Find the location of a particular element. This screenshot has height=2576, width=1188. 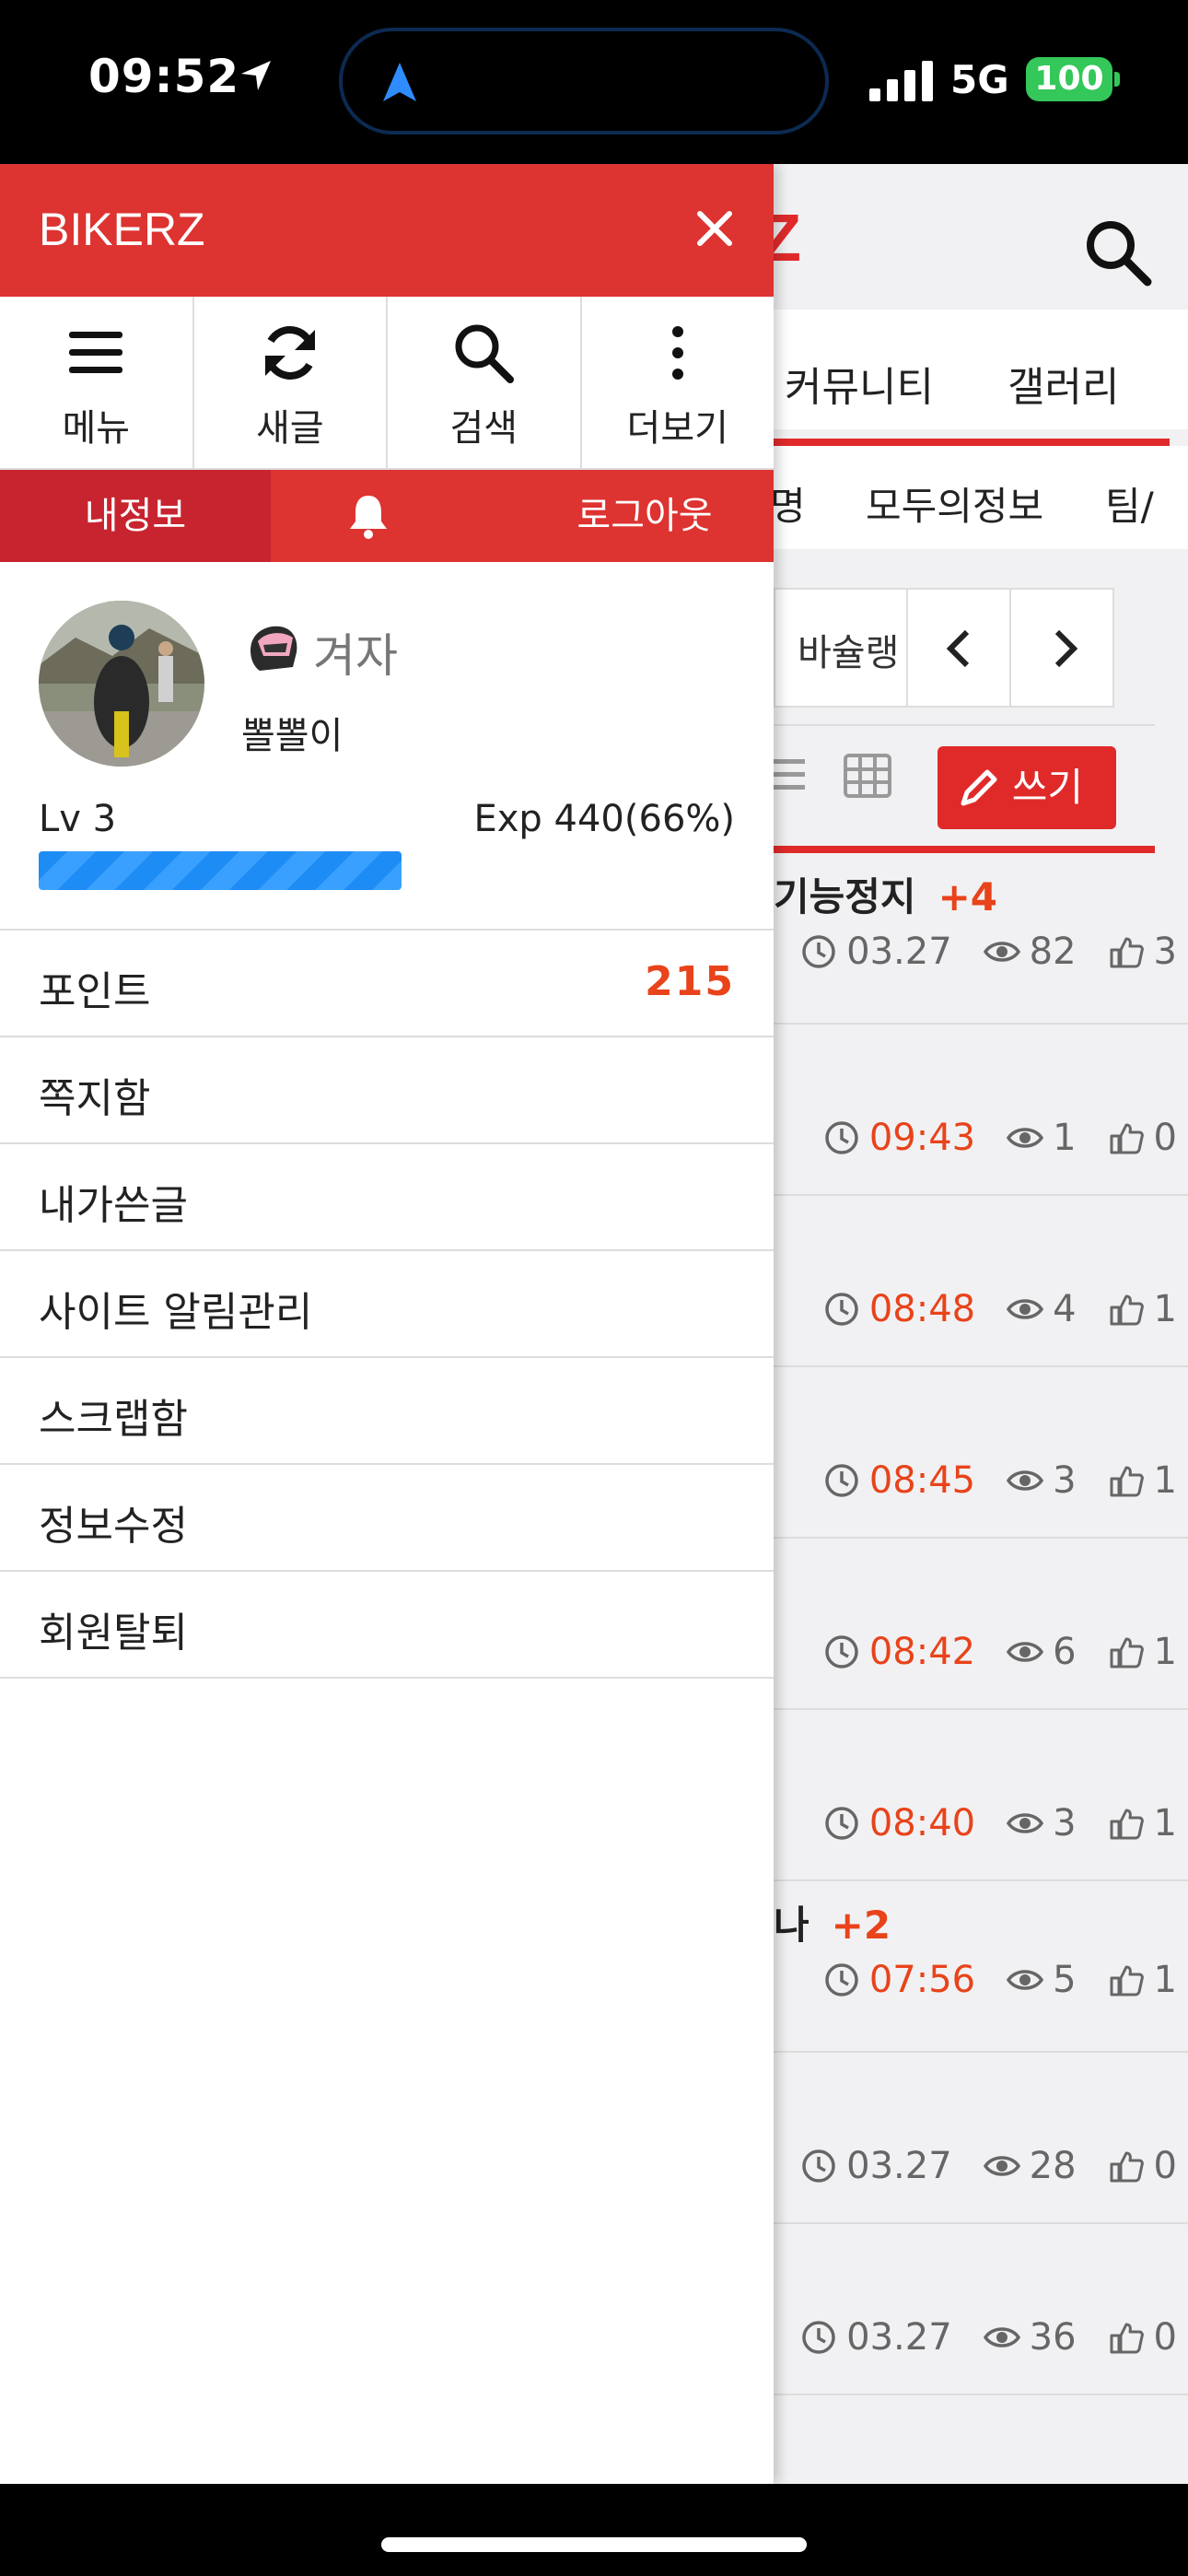

post-title: 기능정지 +4 is located at coordinates (886, 894).